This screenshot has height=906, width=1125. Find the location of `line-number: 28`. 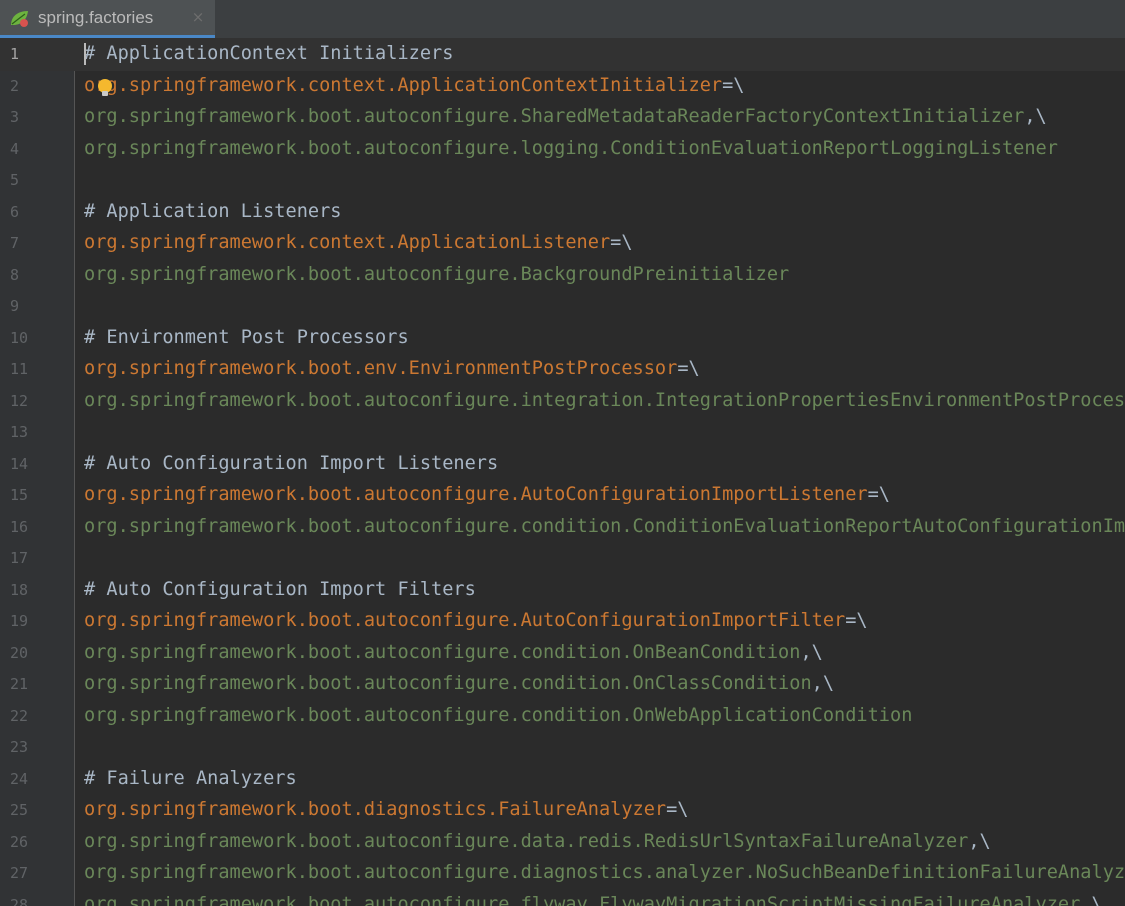

line-number: 28 is located at coordinates (19, 900).